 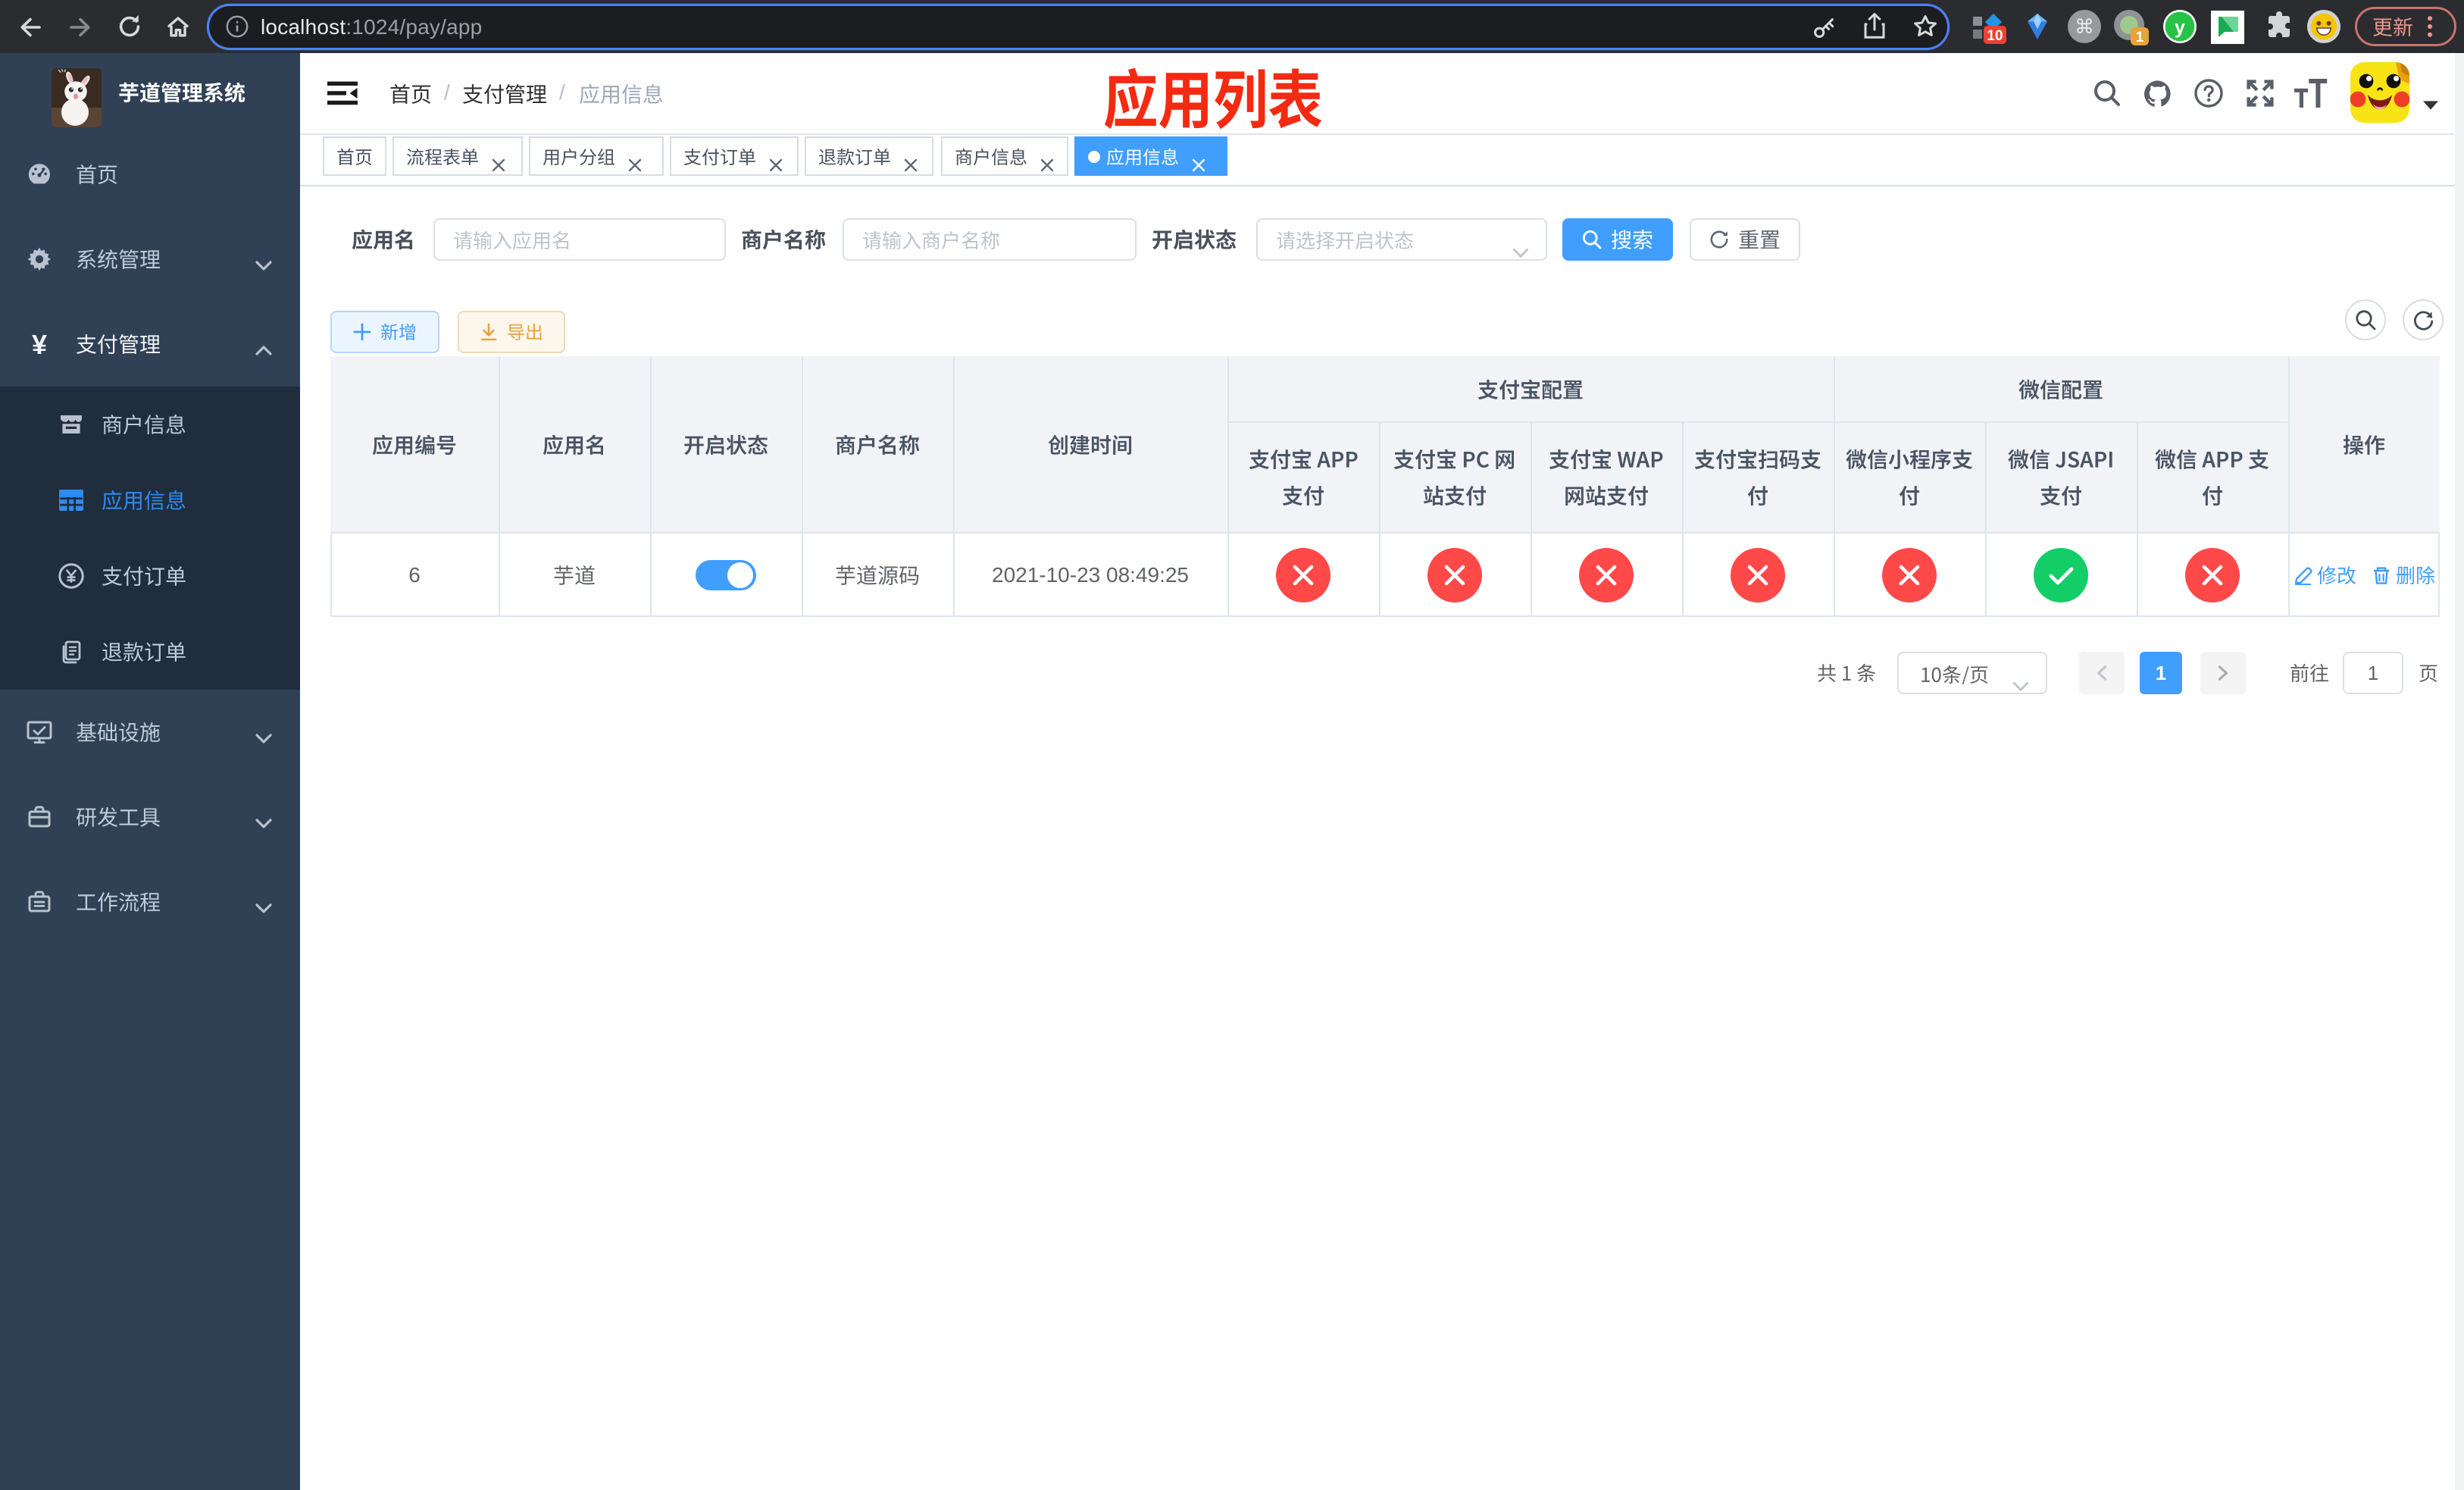 I want to click on svg-text: y, so click(x=2180, y=28).